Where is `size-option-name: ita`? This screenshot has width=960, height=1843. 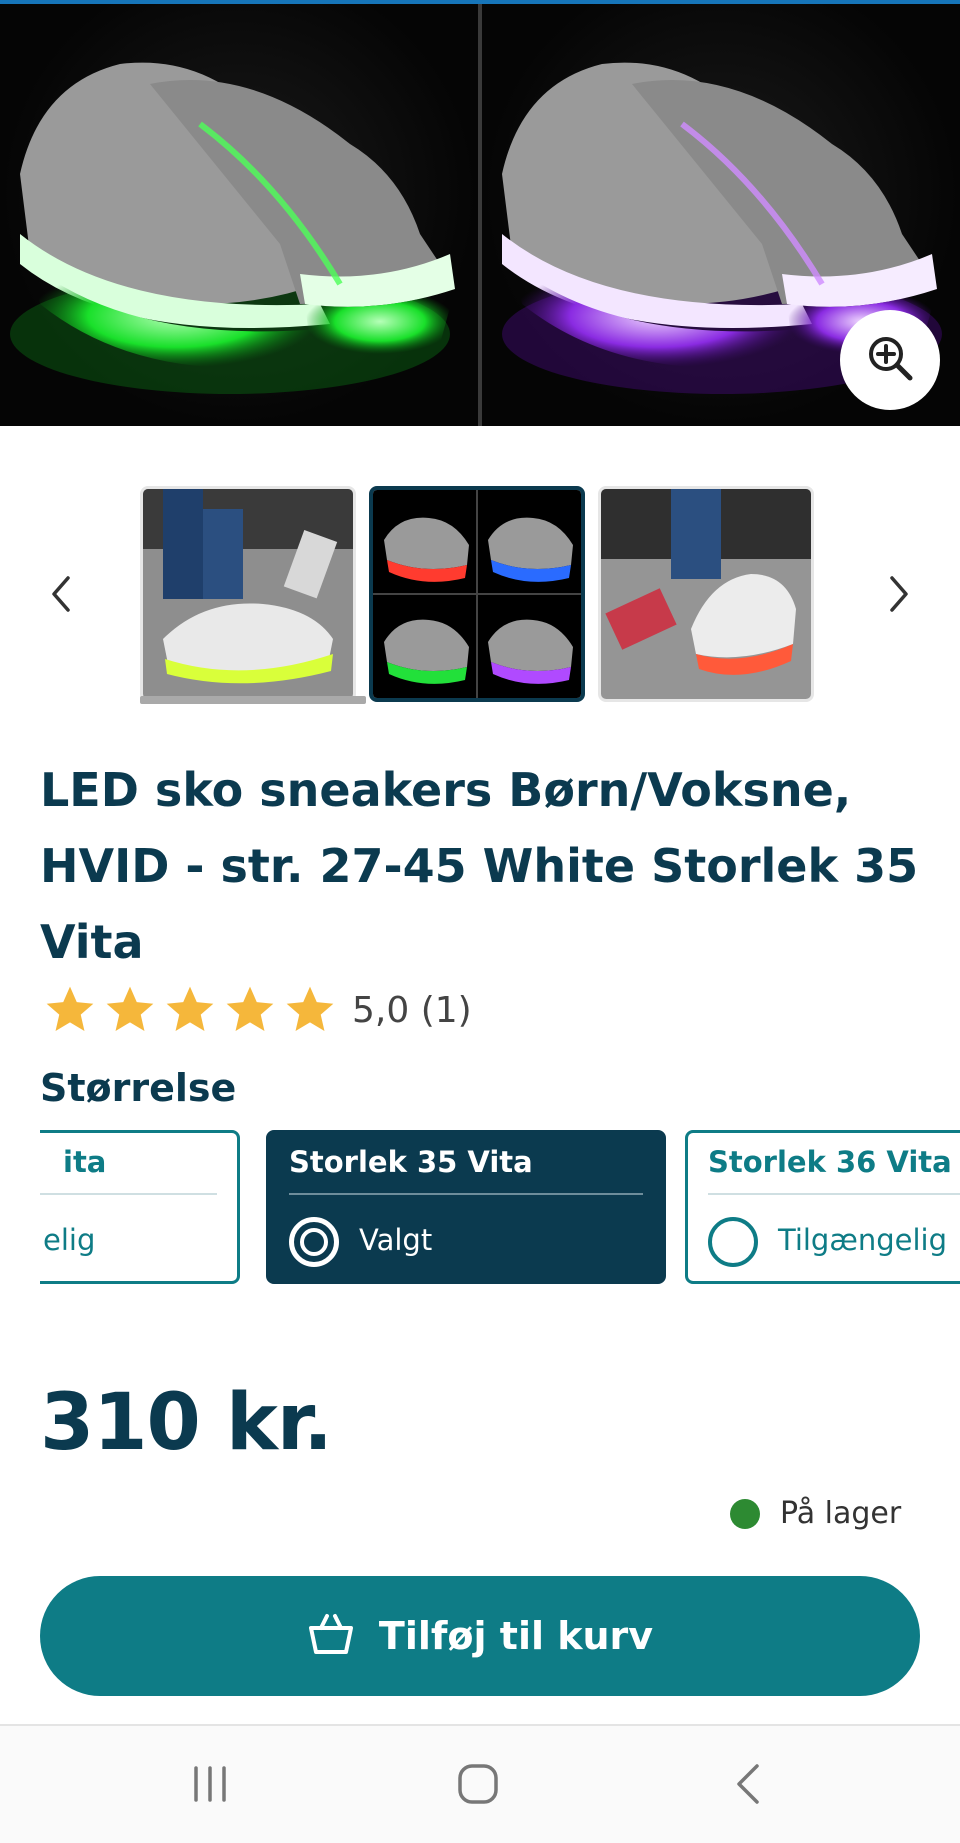 size-option-name: ita is located at coordinates (85, 1162).